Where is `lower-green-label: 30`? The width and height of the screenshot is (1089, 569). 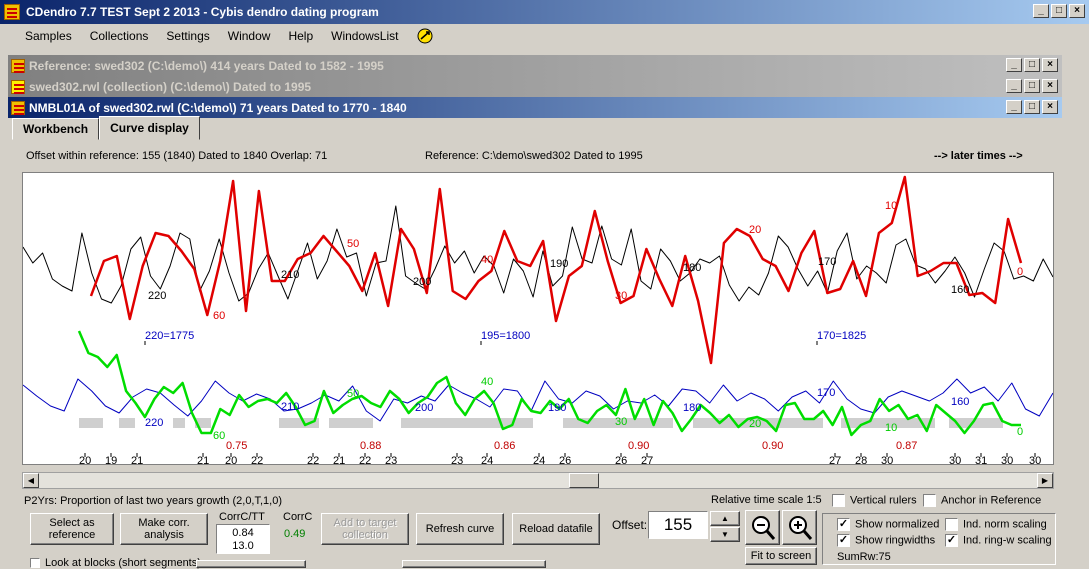
lower-green-label: 30 is located at coordinates (621, 422).